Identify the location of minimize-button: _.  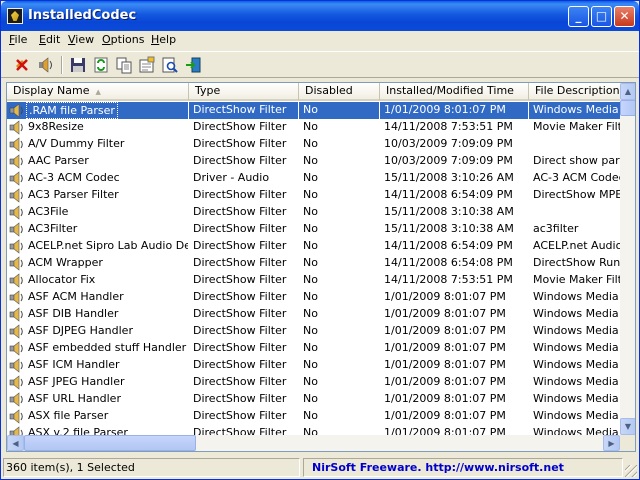
(578, 16).